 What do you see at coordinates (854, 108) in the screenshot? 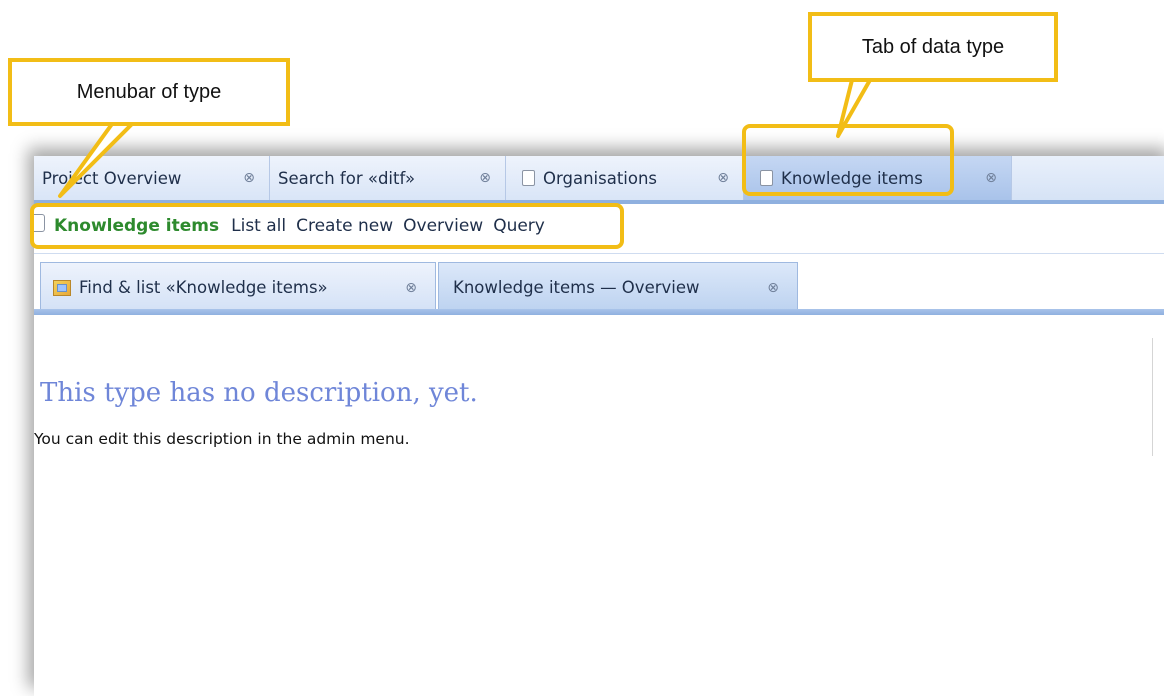
I see `tab-pointer` at bounding box center [854, 108].